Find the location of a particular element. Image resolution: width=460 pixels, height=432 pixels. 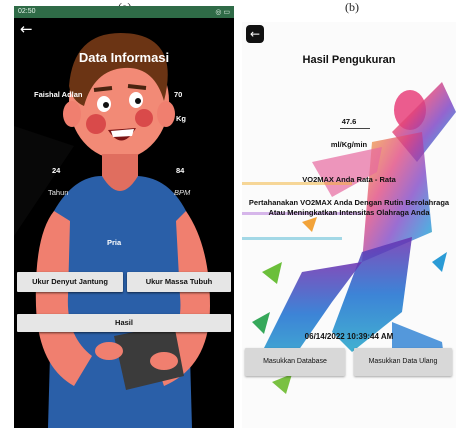

vo2max-unit: ml/Kg/min is located at coordinates (349, 144).